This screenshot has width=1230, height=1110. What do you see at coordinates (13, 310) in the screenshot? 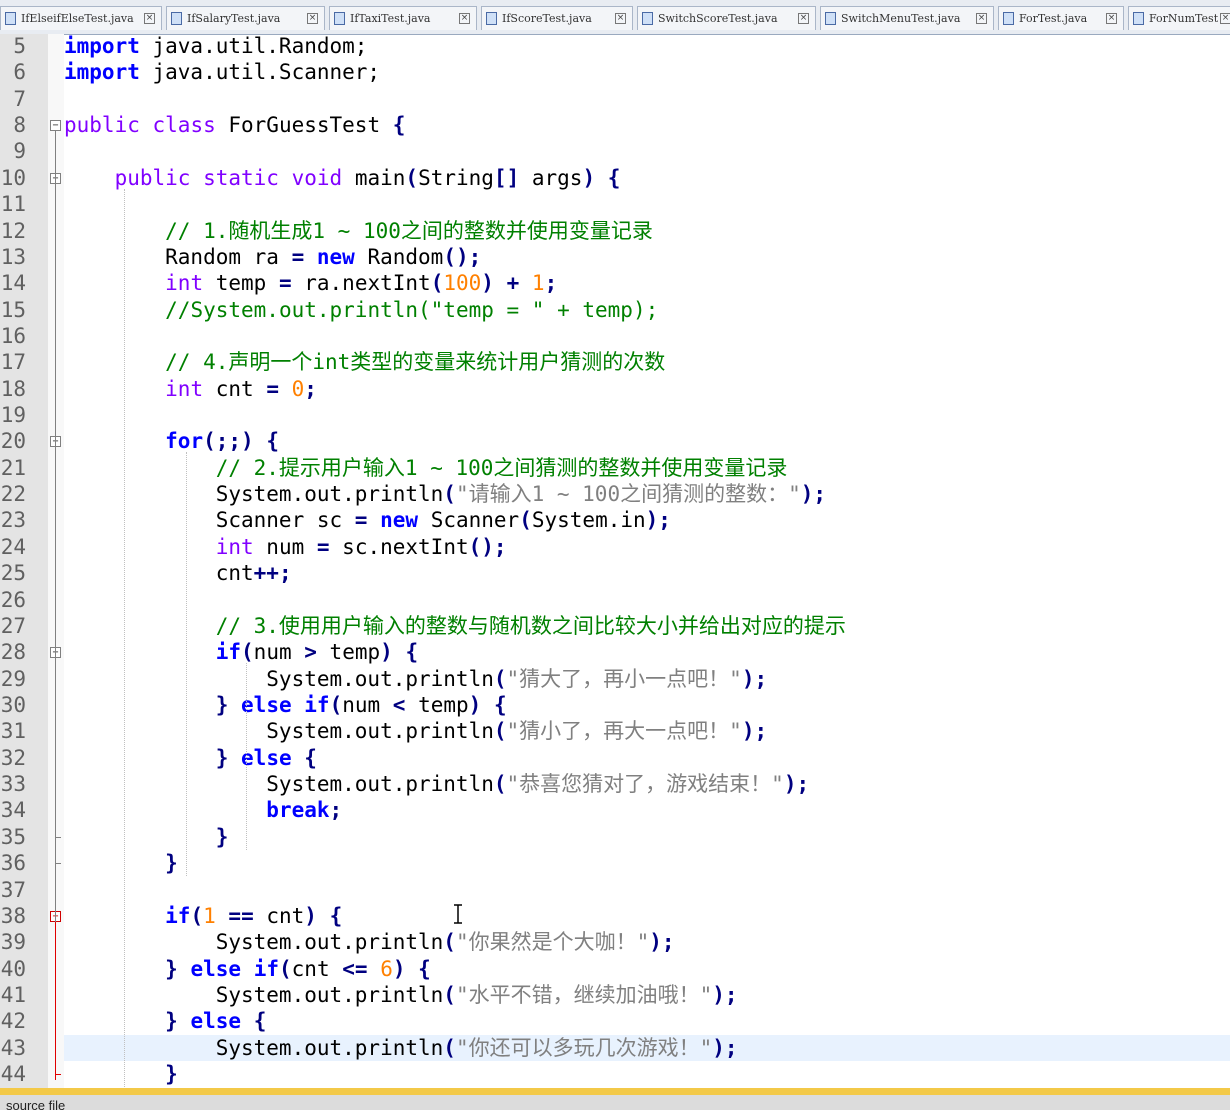
I see `line-number: 15` at bounding box center [13, 310].